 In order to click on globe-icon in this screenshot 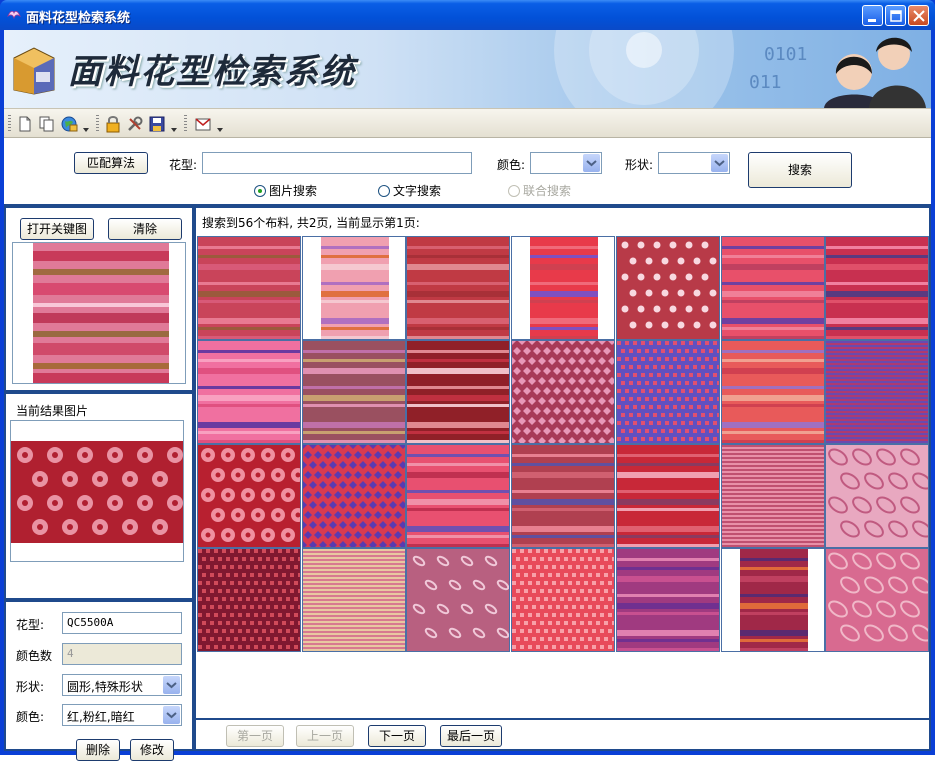, I will do `click(69, 124)`.